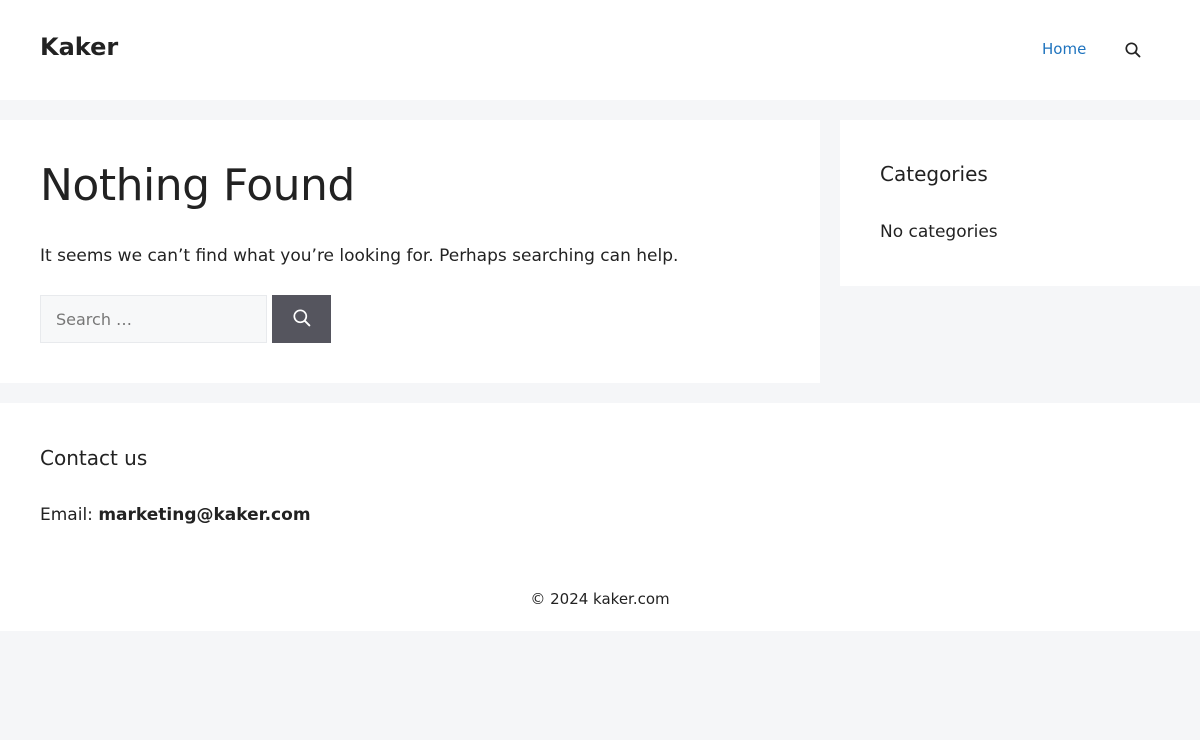 This screenshot has width=1200, height=740. I want to click on copyright-text: © 2024 kaker.com, so click(600, 599).